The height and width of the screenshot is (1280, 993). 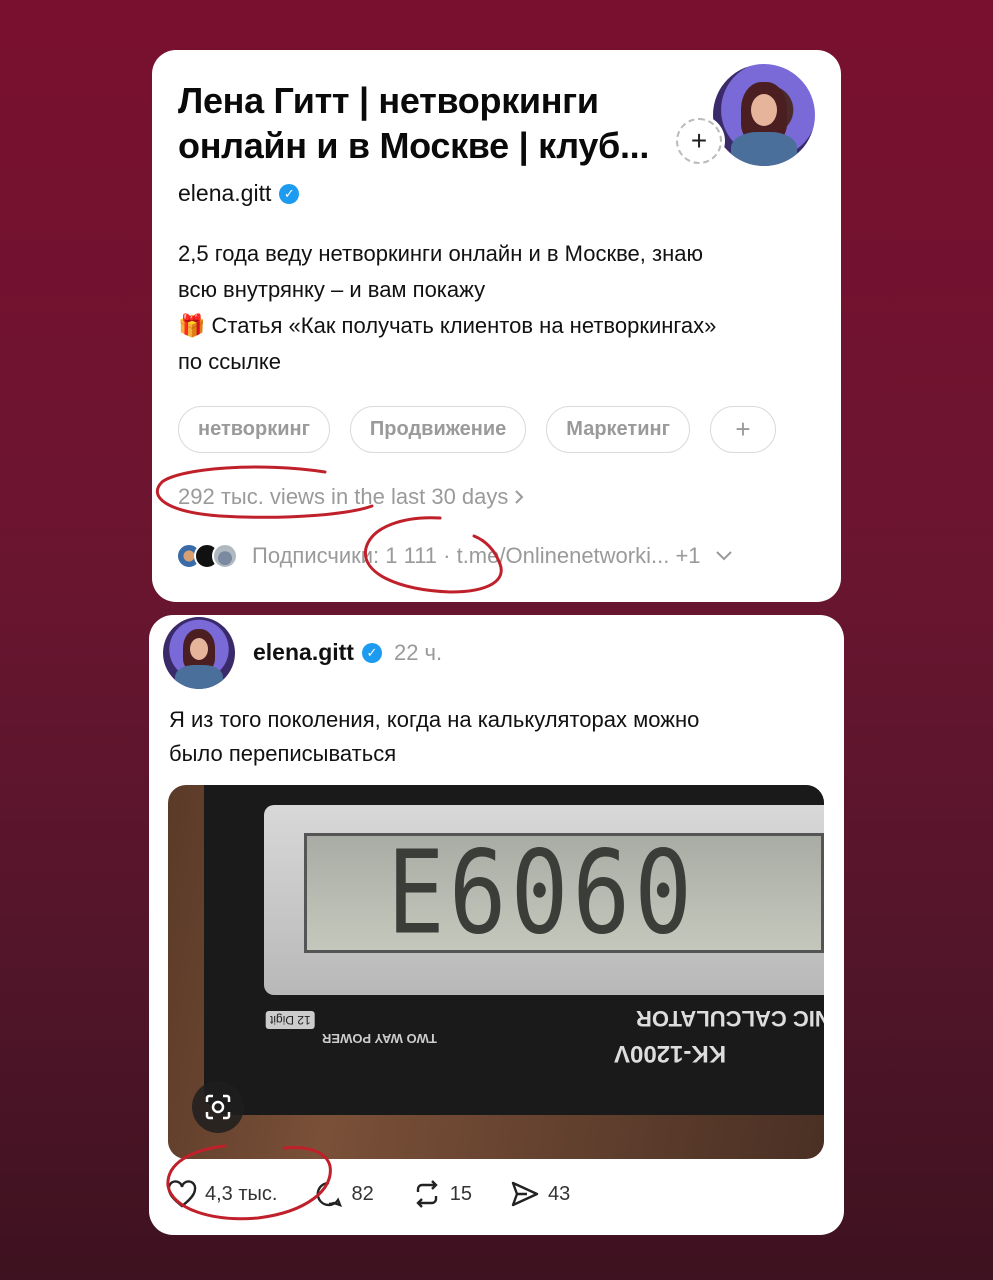 I want to click on tag-networking: нетворкинг, so click(x=254, y=429).